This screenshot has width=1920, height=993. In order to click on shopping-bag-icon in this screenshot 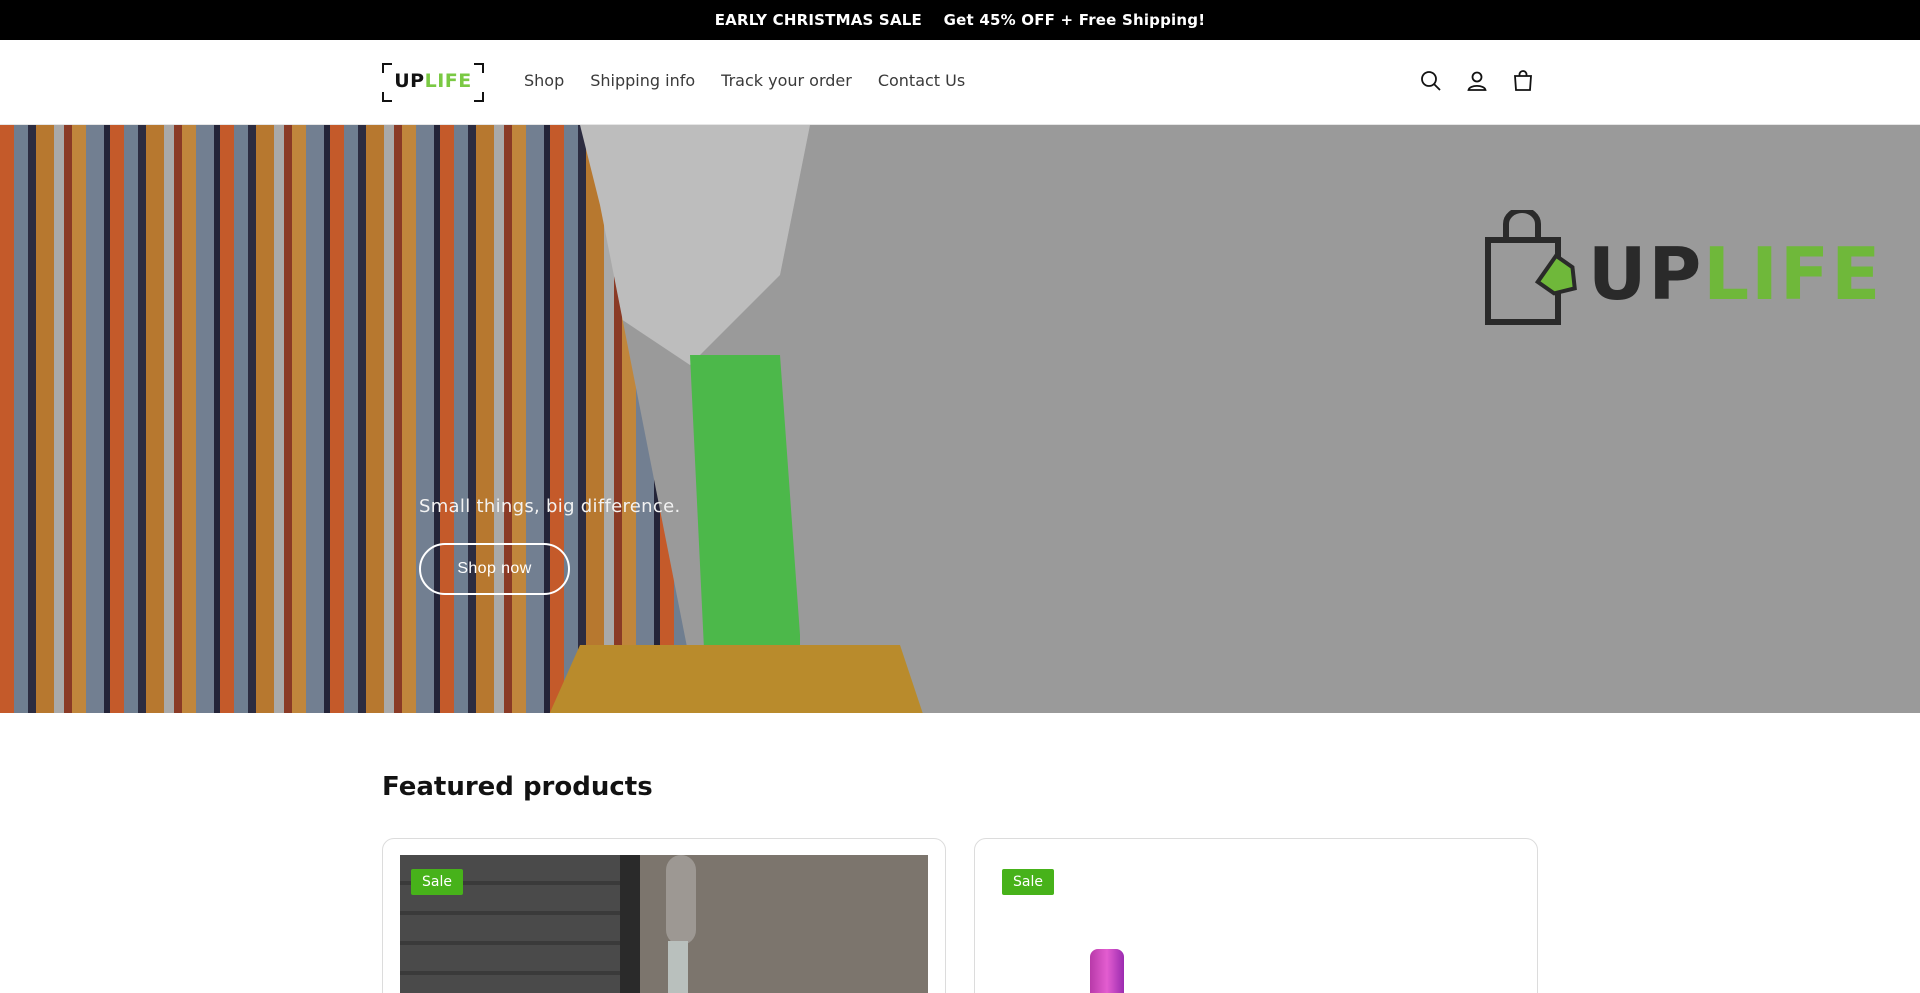, I will do `click(1531, 267)`.